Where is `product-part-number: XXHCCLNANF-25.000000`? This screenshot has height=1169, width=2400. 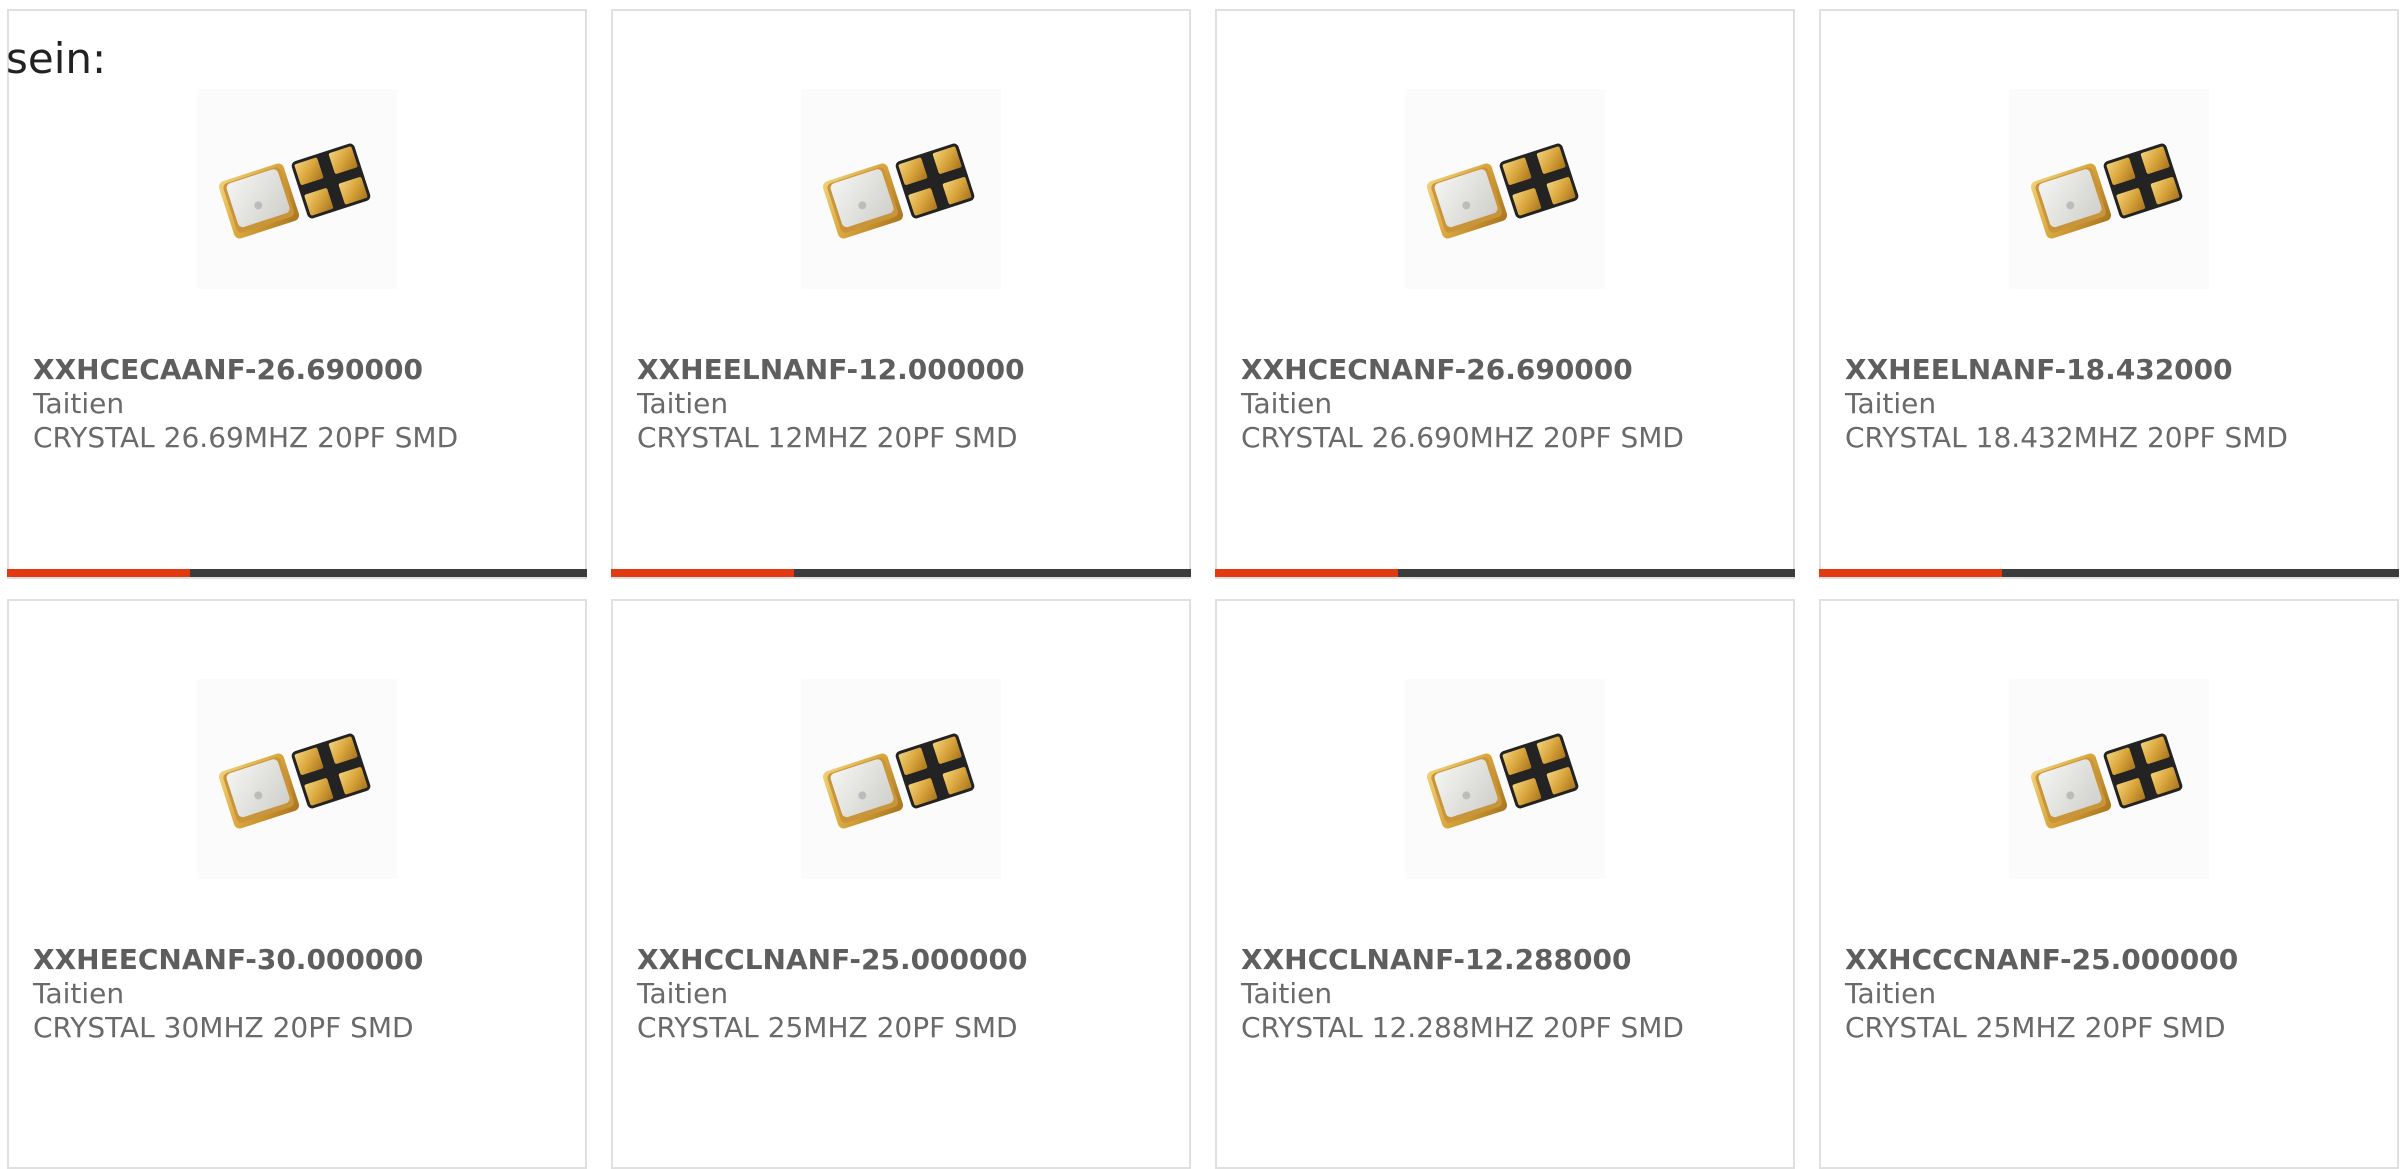 product-part-number: XXHCCLNANF-25.000000 is located at coordinates (832, 960).